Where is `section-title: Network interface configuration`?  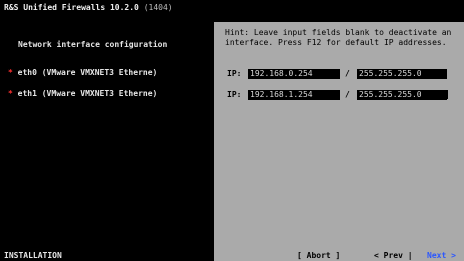 section-title: Network interface configuration is located at coordinates (93, 44).